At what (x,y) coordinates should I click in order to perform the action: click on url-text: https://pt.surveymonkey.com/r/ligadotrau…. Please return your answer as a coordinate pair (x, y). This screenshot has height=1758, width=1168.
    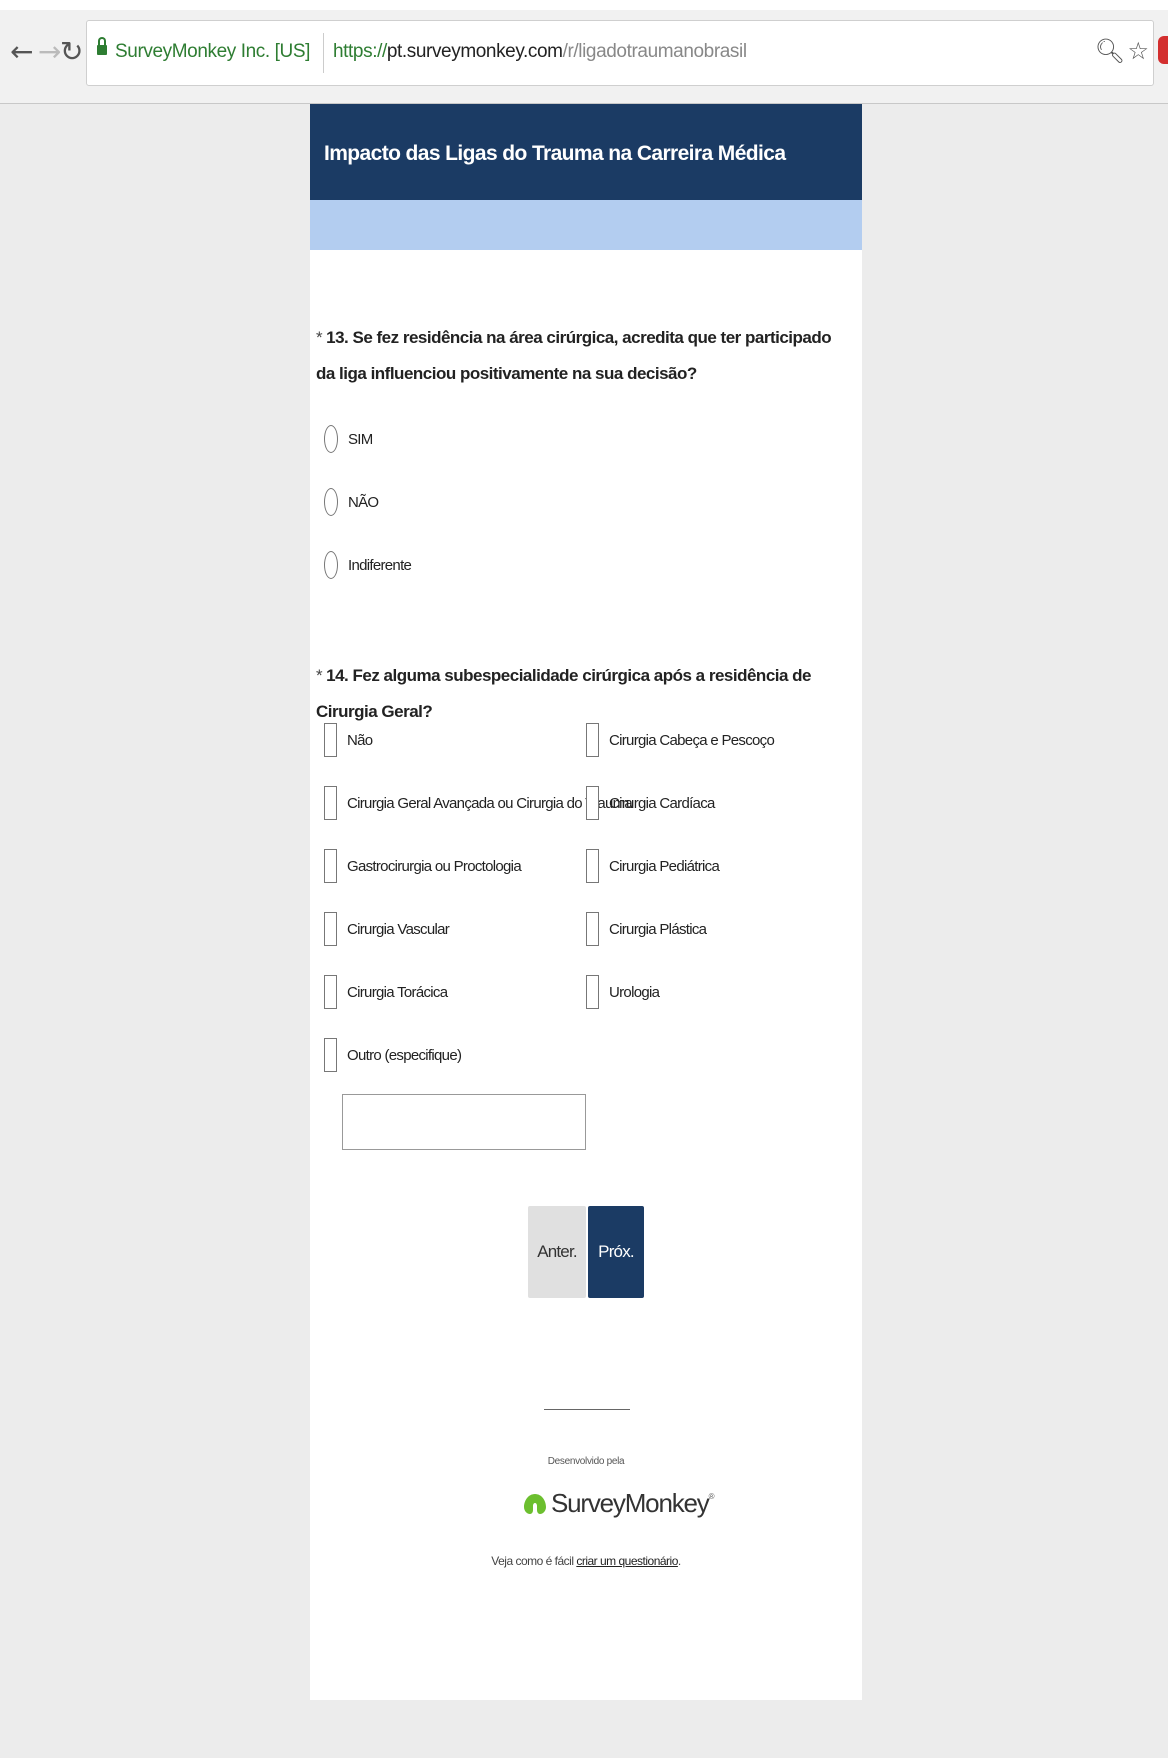
    Looking at the image, I should click on (540, 52).